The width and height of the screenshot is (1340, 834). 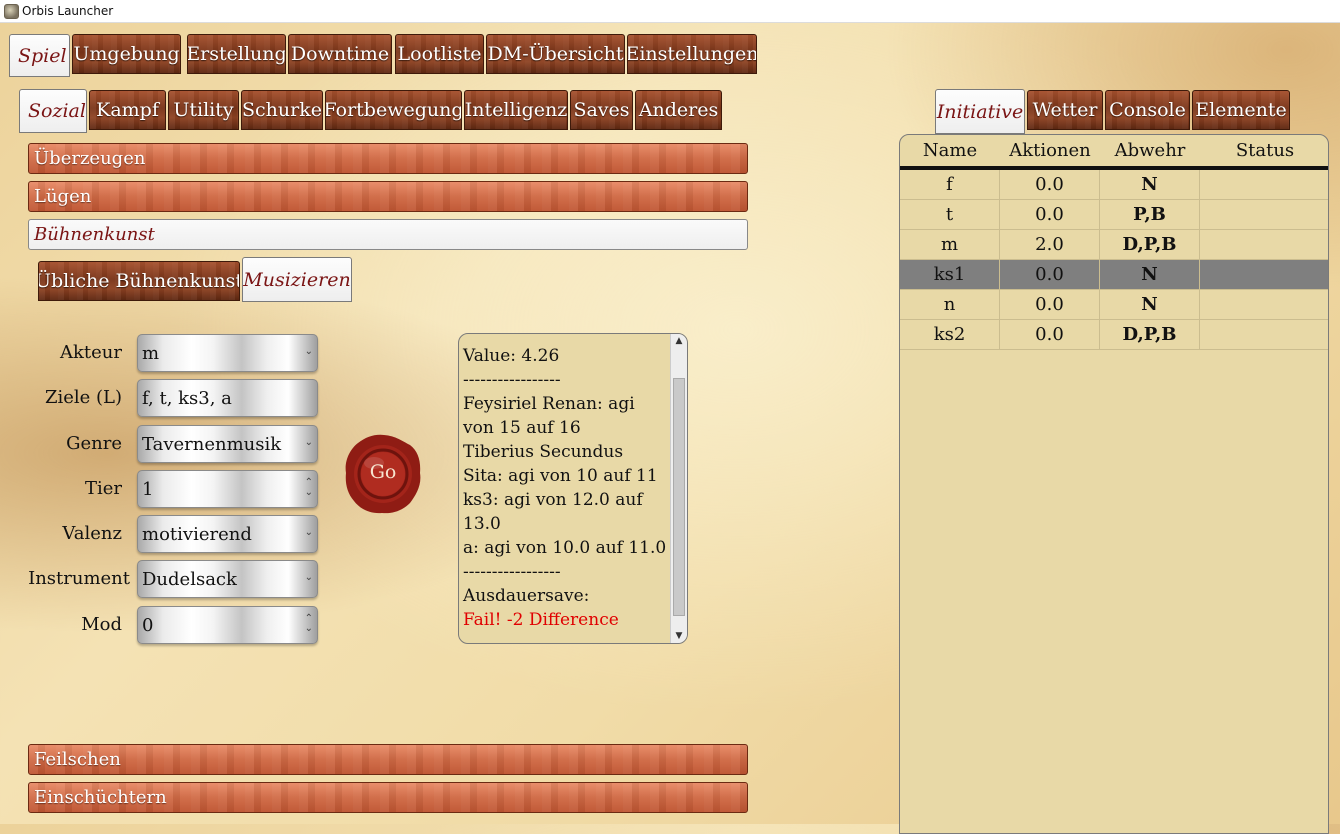 I want to click on table-row: ks2 0.0 D,P,B, so click(x=1114, y=335).